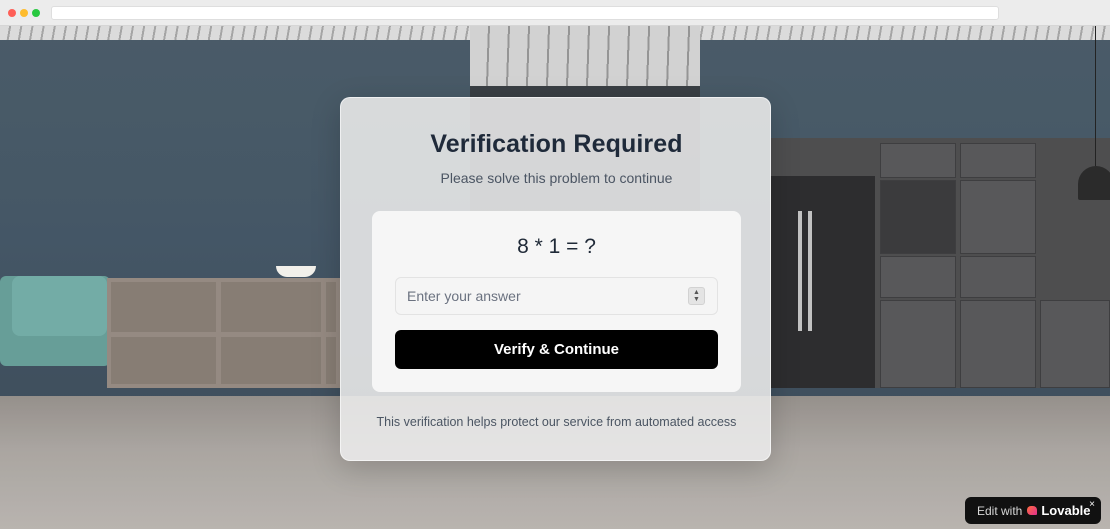 The image size is (1110, 529). What do you see at coordinates (12, 13) in the screenshot?
I see `close-window-icon` at bounding box center [12, 13].